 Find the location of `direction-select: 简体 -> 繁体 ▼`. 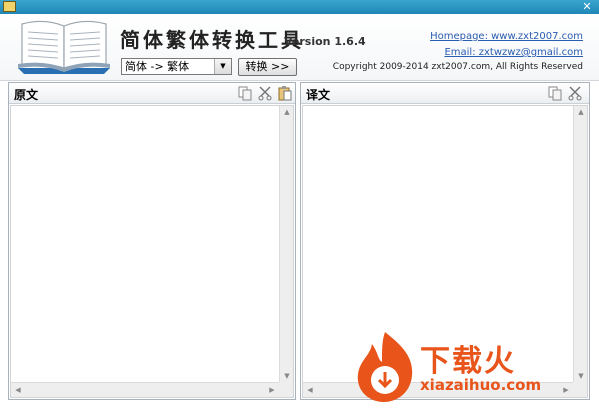

direction-select: 简体 -> 繁体 ▼ is located at coordinates (176, 66).